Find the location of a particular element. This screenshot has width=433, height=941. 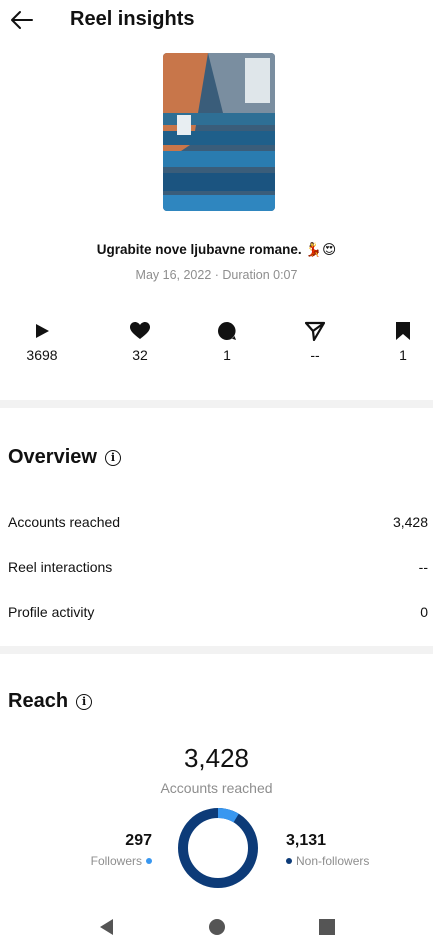

non-followers-legend-dot is located at coordinates (289, 861).